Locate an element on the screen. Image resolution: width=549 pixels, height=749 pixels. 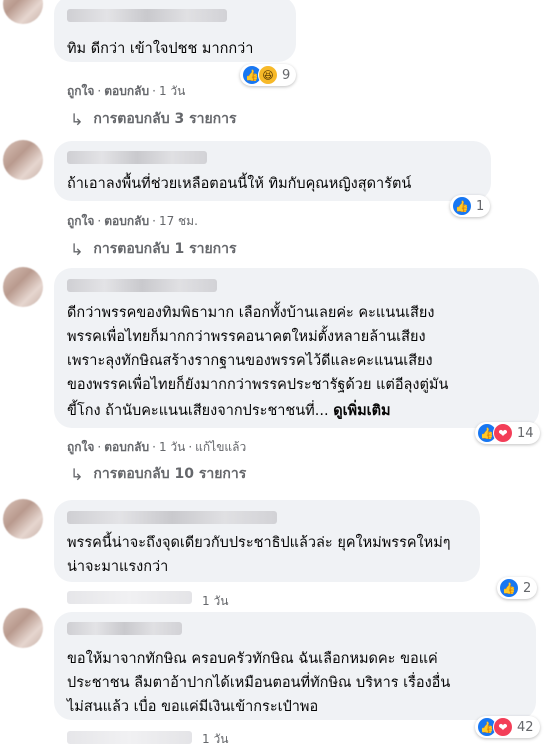
comment-actions: ถูกใจ · ตอบกลับ · 17 ชม. is located at coordinates (132, 221).